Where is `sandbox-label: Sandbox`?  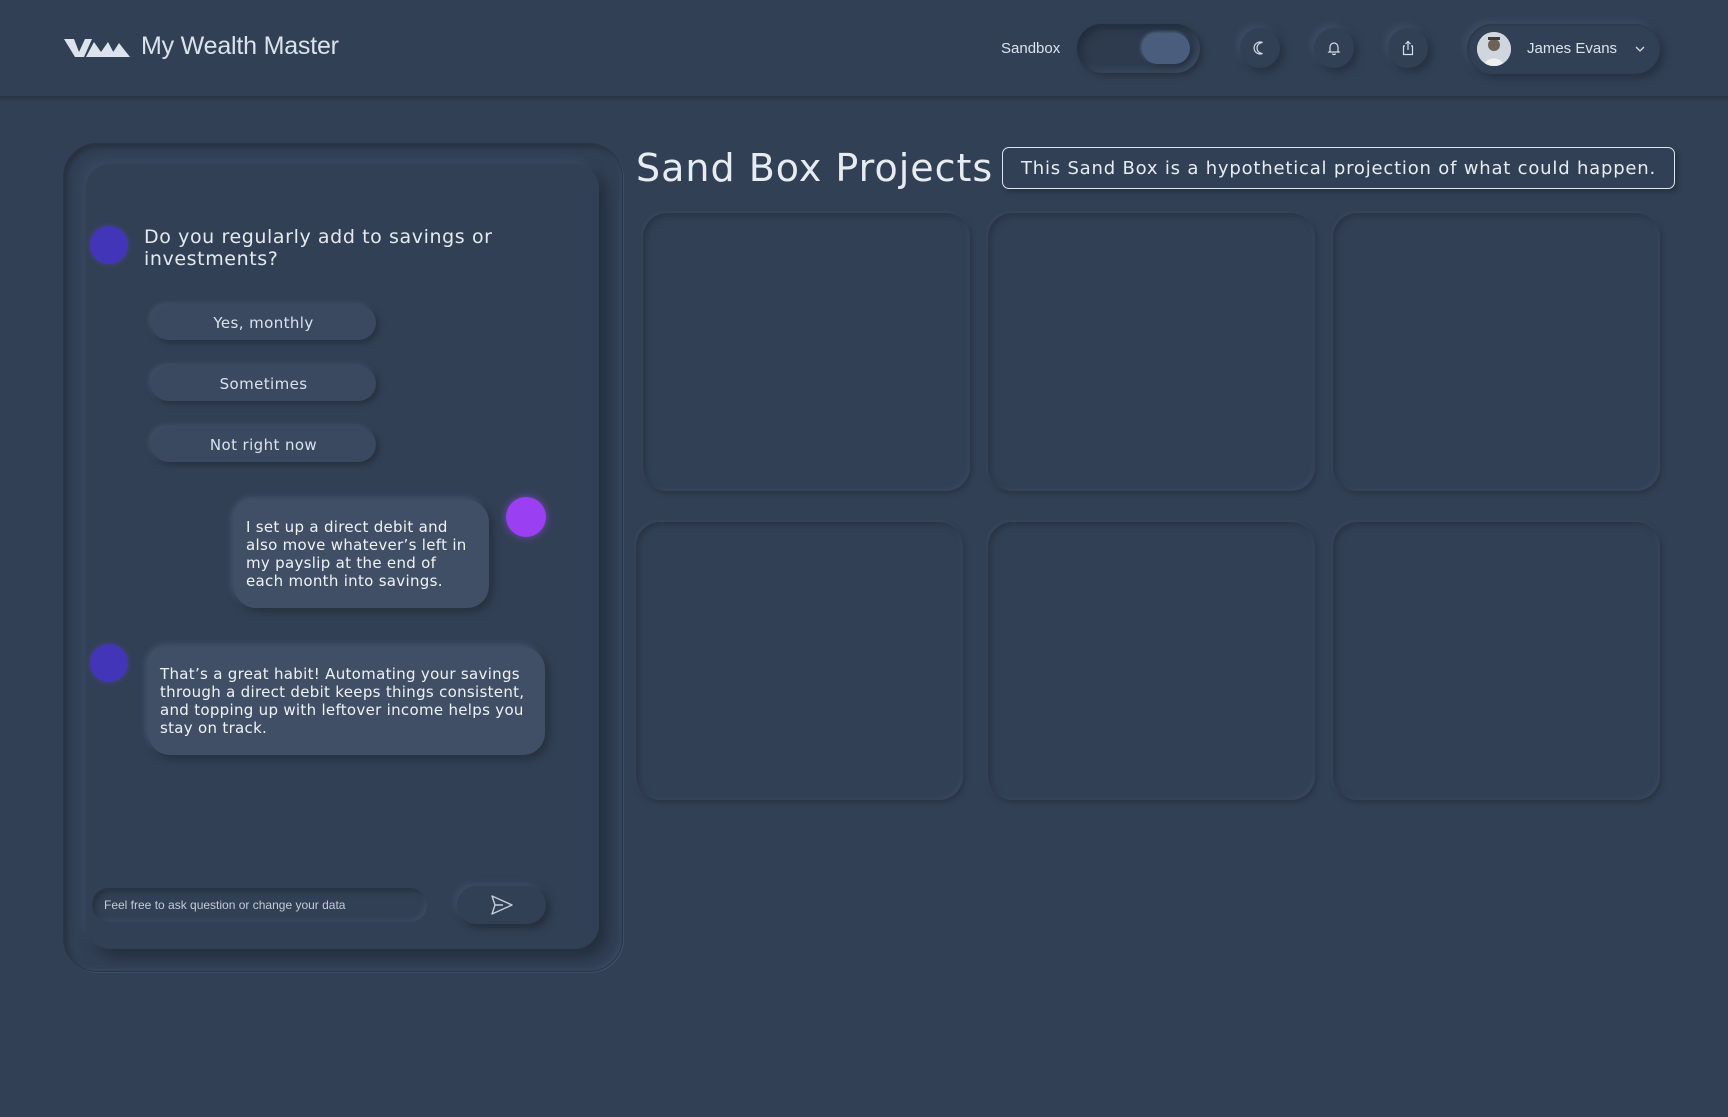
sandbox-label: Sandbox is located at coordinates (1031, 48).